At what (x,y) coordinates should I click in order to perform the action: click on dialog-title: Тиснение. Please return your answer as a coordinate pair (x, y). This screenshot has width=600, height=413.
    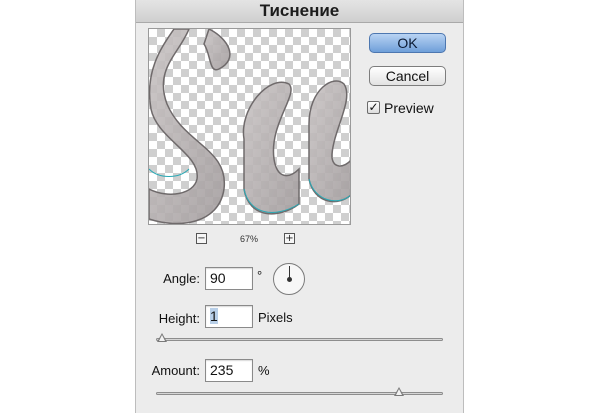
    Looking at the image, I should click on (299, 11).